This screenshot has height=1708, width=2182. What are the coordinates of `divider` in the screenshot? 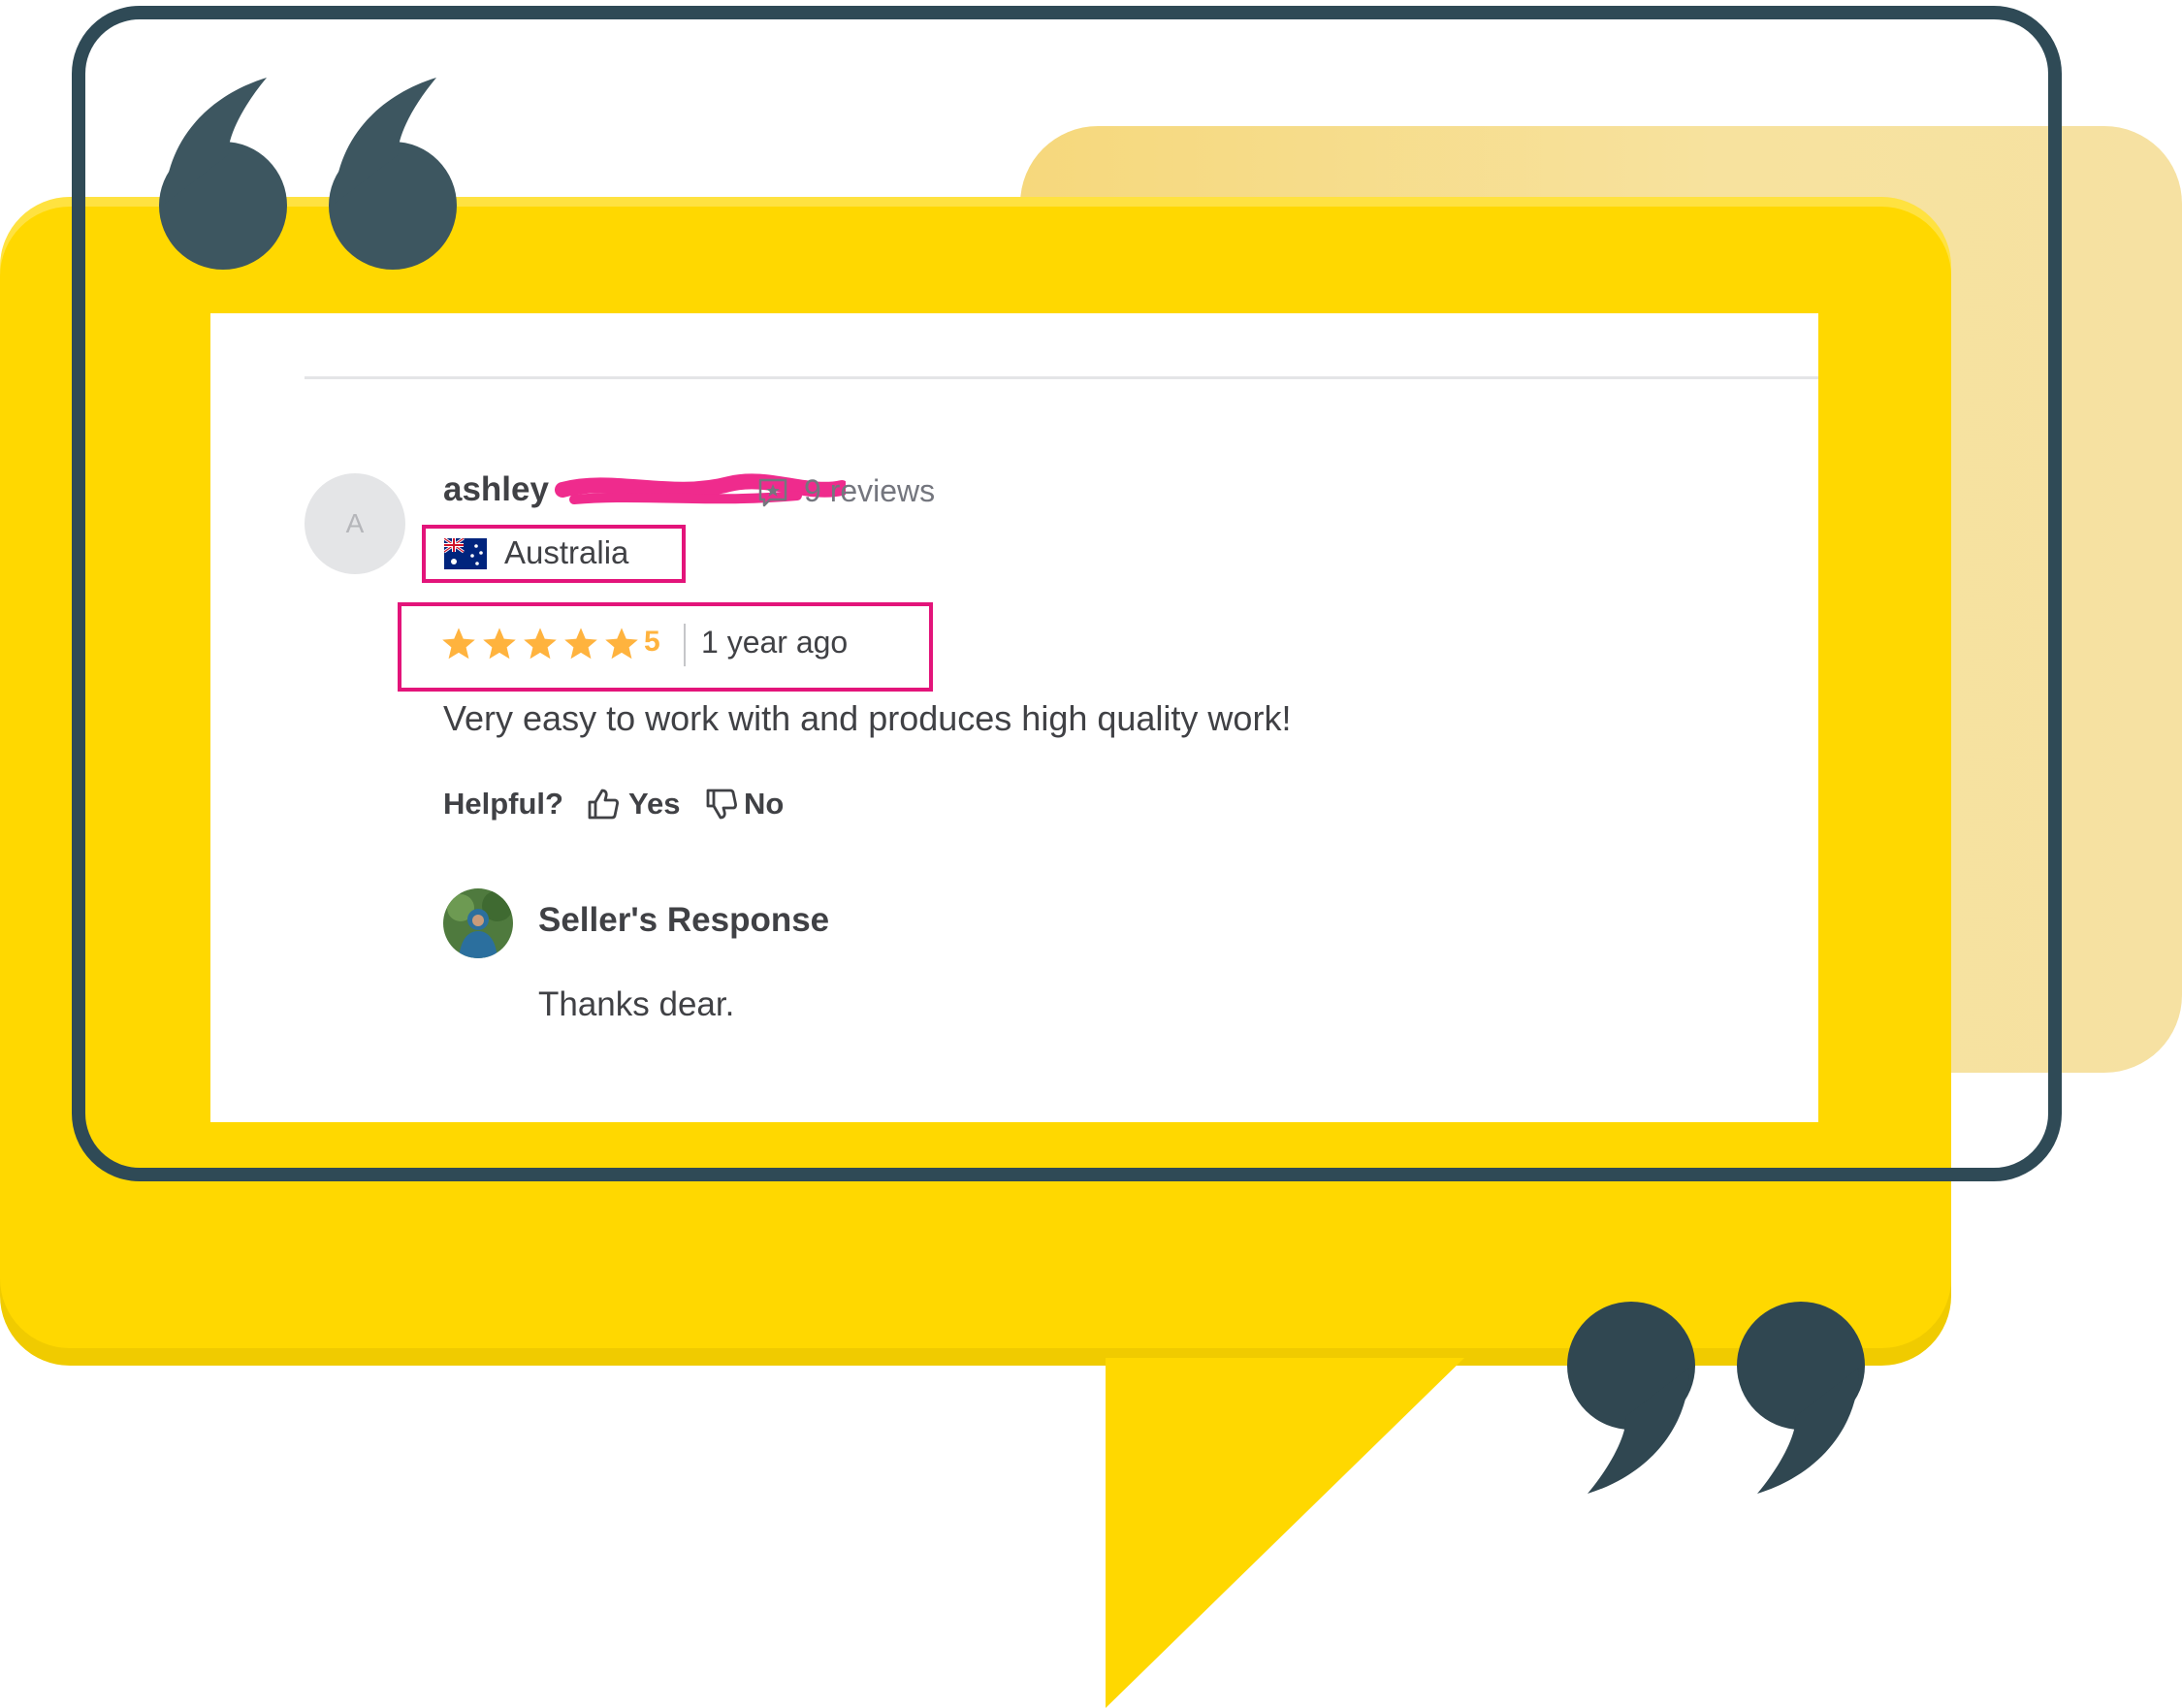 It's located at (1061, 378).